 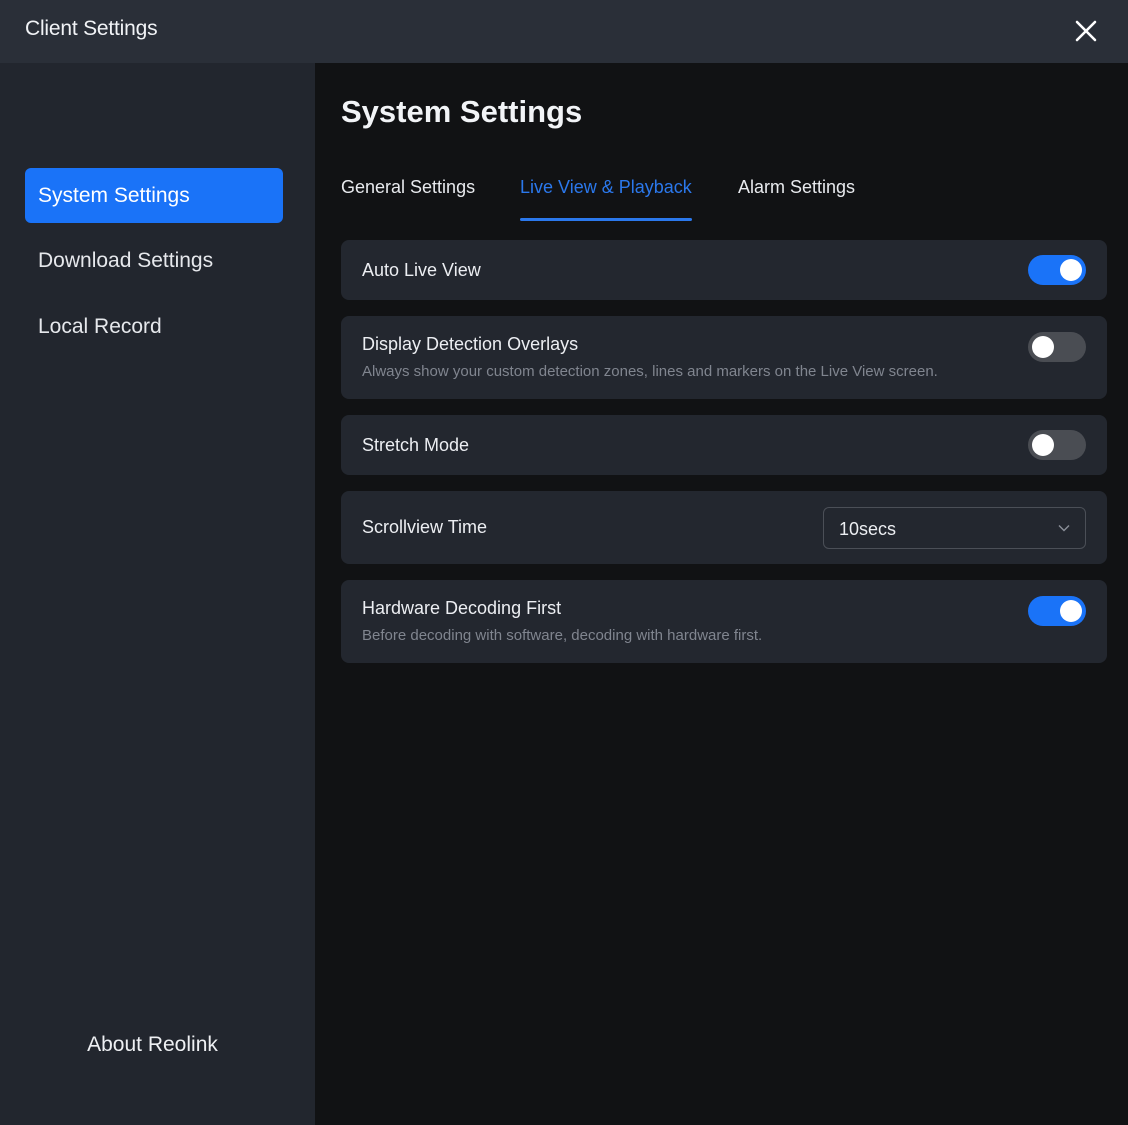 What do you see at coordinates (126, 260) in the screenshot?
I see `sidebar-item-label: Download Settings` at bounding box center [126, 260].